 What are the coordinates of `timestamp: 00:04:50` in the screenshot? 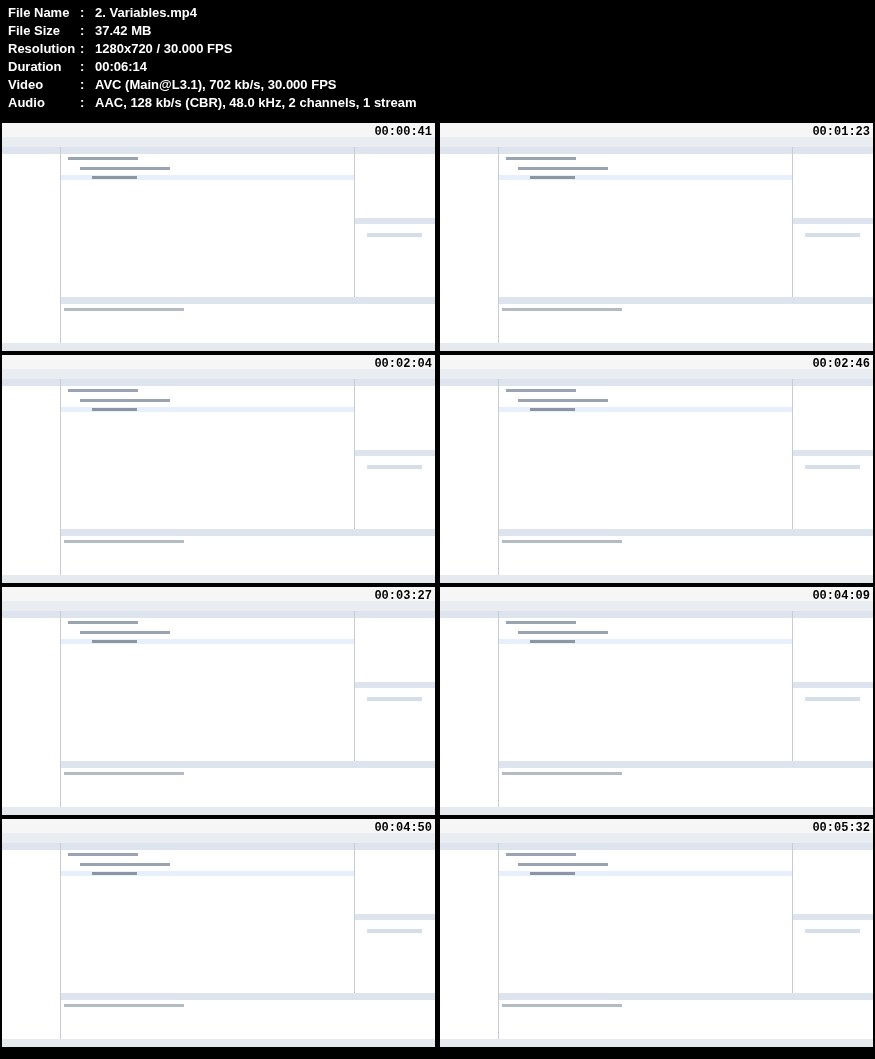 It's located at (403, 828).